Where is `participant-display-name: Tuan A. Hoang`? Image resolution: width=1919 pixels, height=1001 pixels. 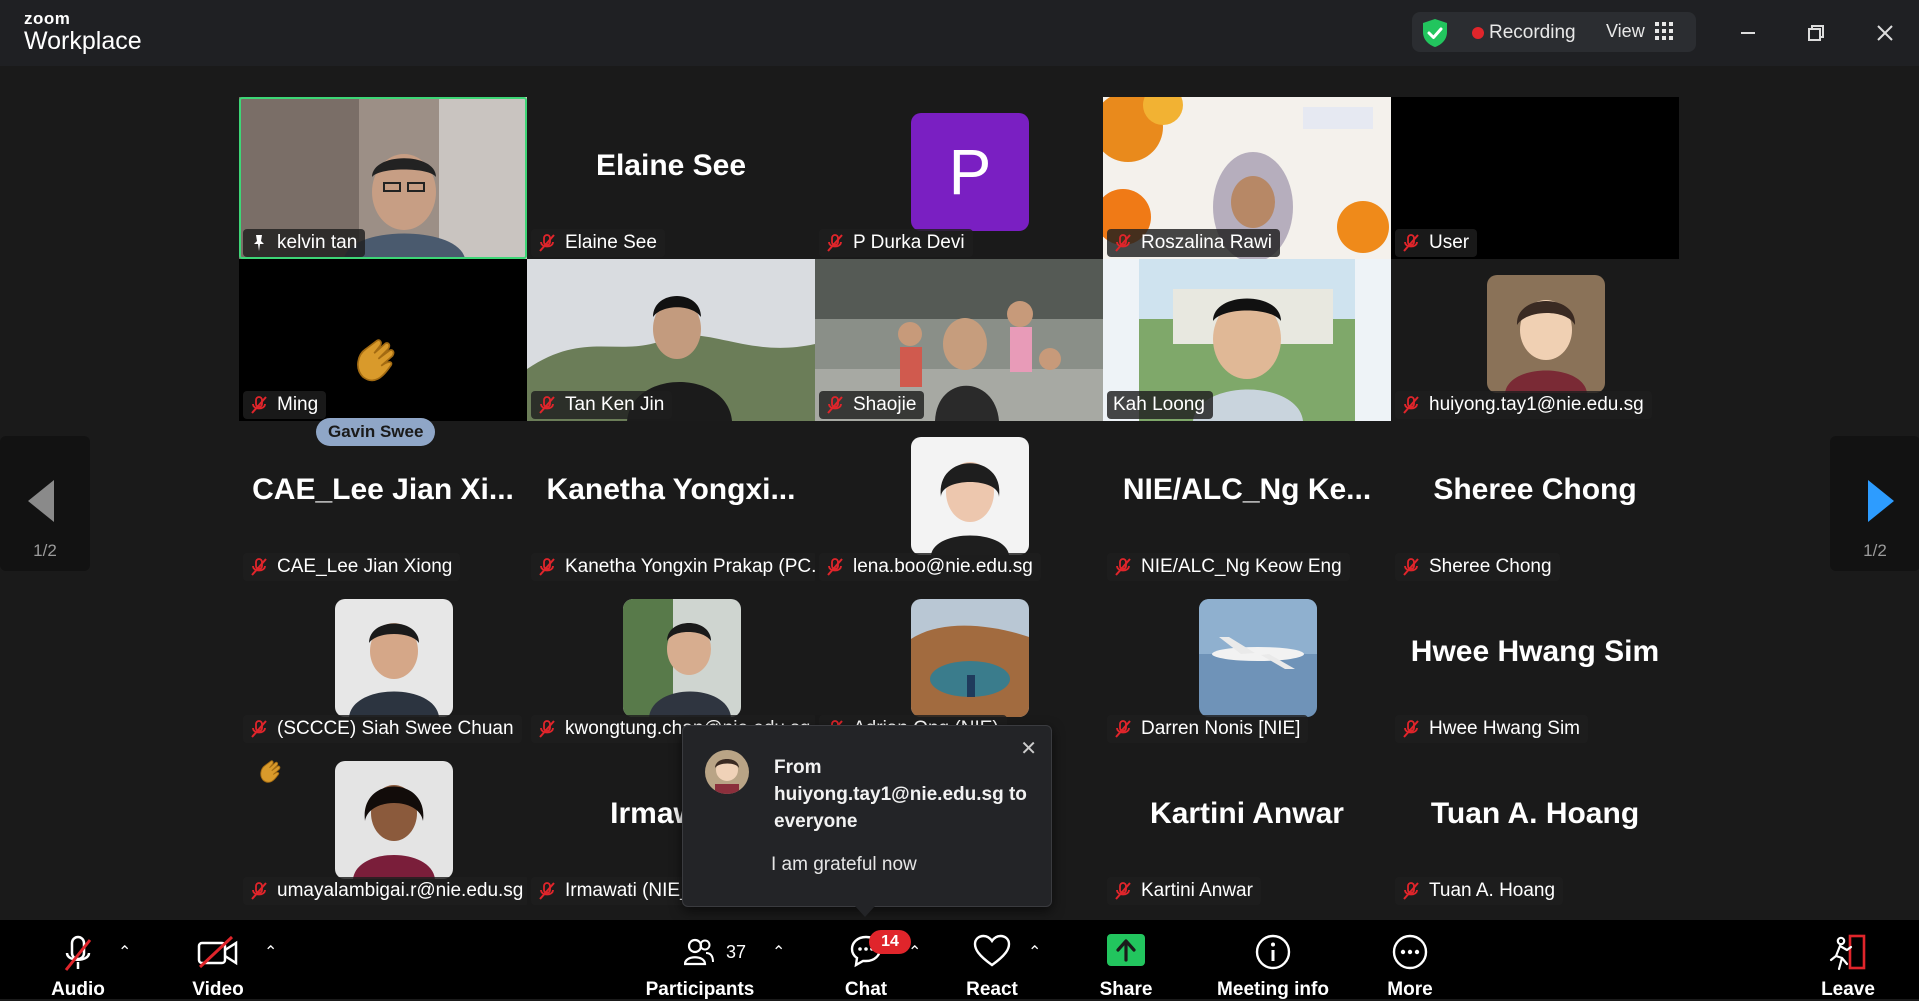
participant-display-name: Tuan A. Hoang is located at coordinates (1535, 813).